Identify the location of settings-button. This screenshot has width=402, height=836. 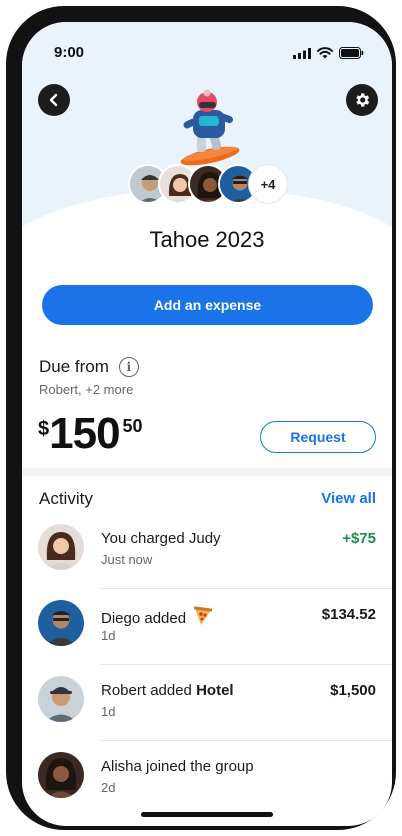
(362, 100).